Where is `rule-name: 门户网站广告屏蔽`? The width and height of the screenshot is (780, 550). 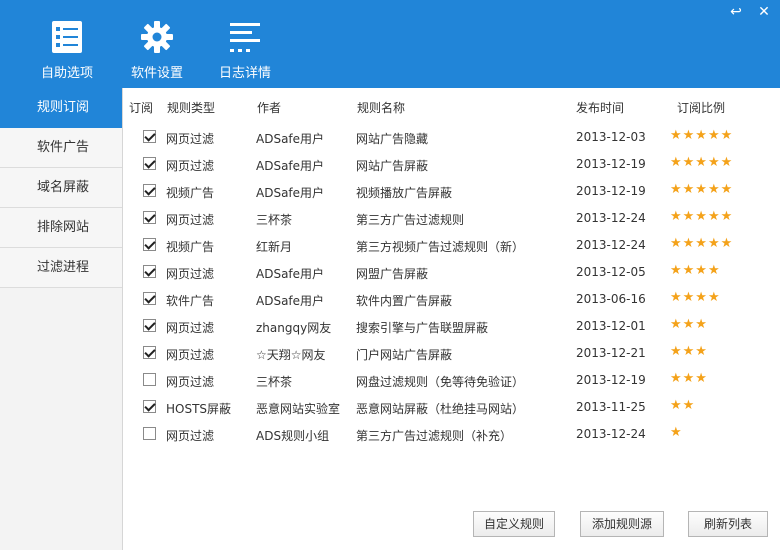
rule-name: 门户网站广告屏蔽 is located at coordinates (404, 355).